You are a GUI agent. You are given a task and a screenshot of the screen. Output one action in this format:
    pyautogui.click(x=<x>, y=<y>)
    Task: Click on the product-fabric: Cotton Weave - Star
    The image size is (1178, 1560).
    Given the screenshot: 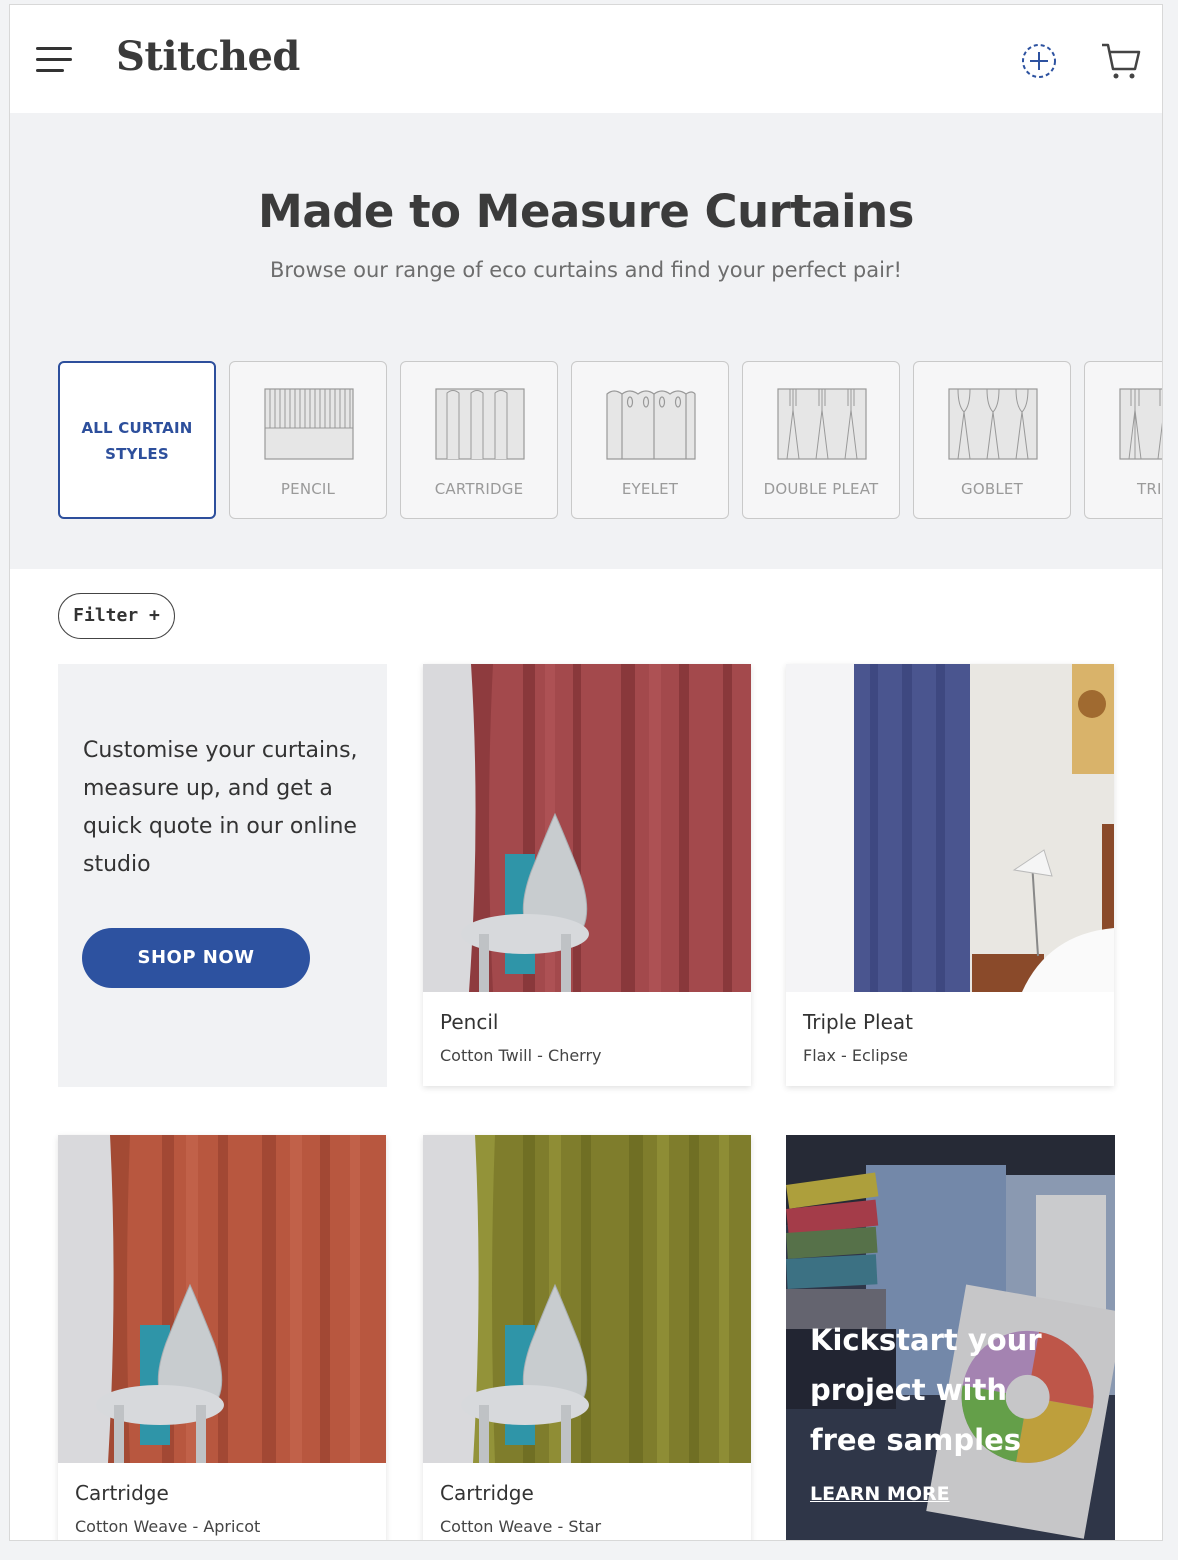 What is the action you would take?
    pyautogui.click(x=521, y=1526)
    